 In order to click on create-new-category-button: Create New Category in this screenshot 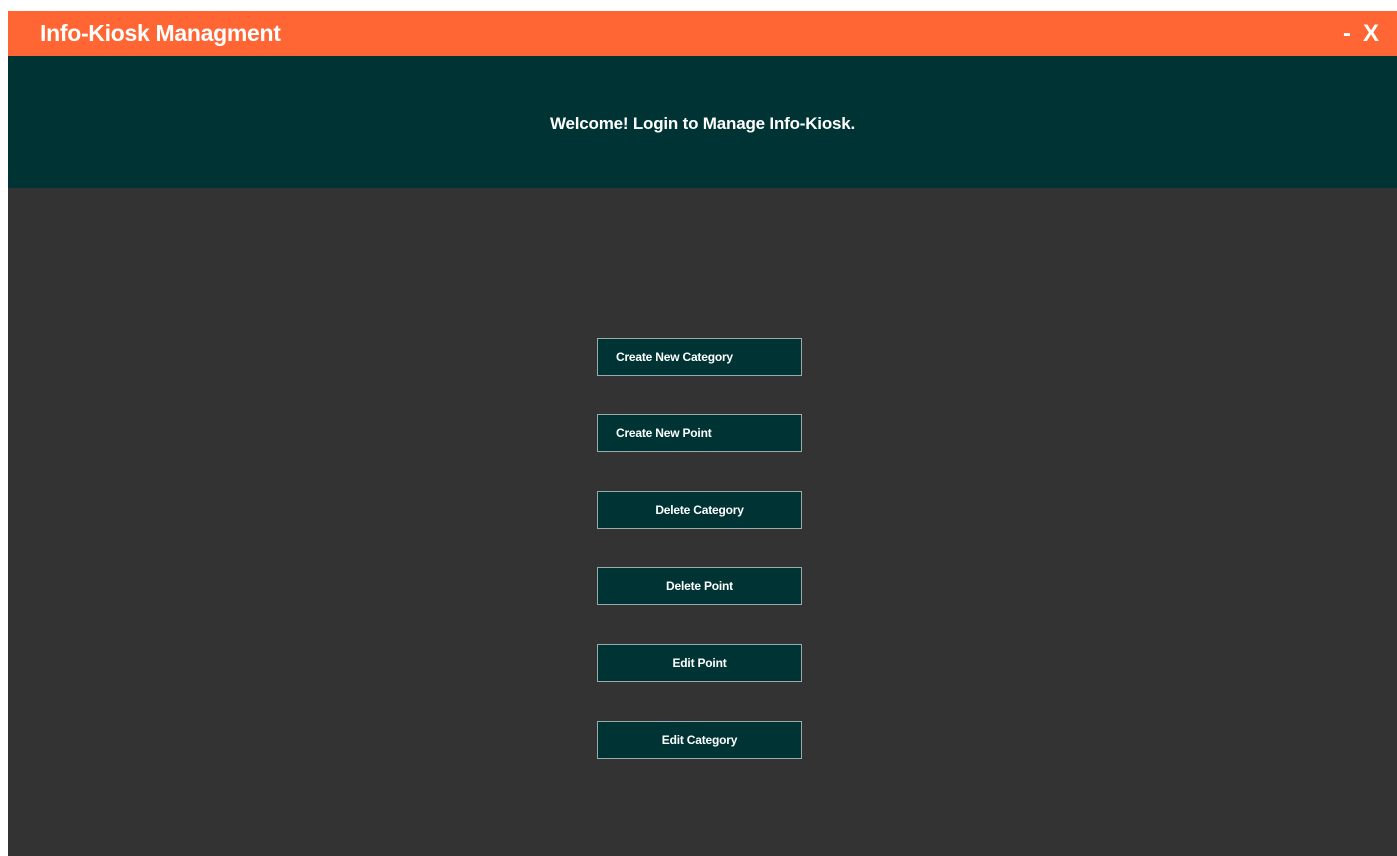, I will do `click(699, 357)`.